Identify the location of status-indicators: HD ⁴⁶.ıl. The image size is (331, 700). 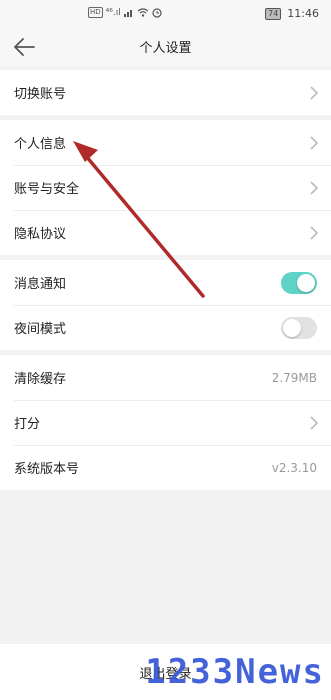
(125, 12).